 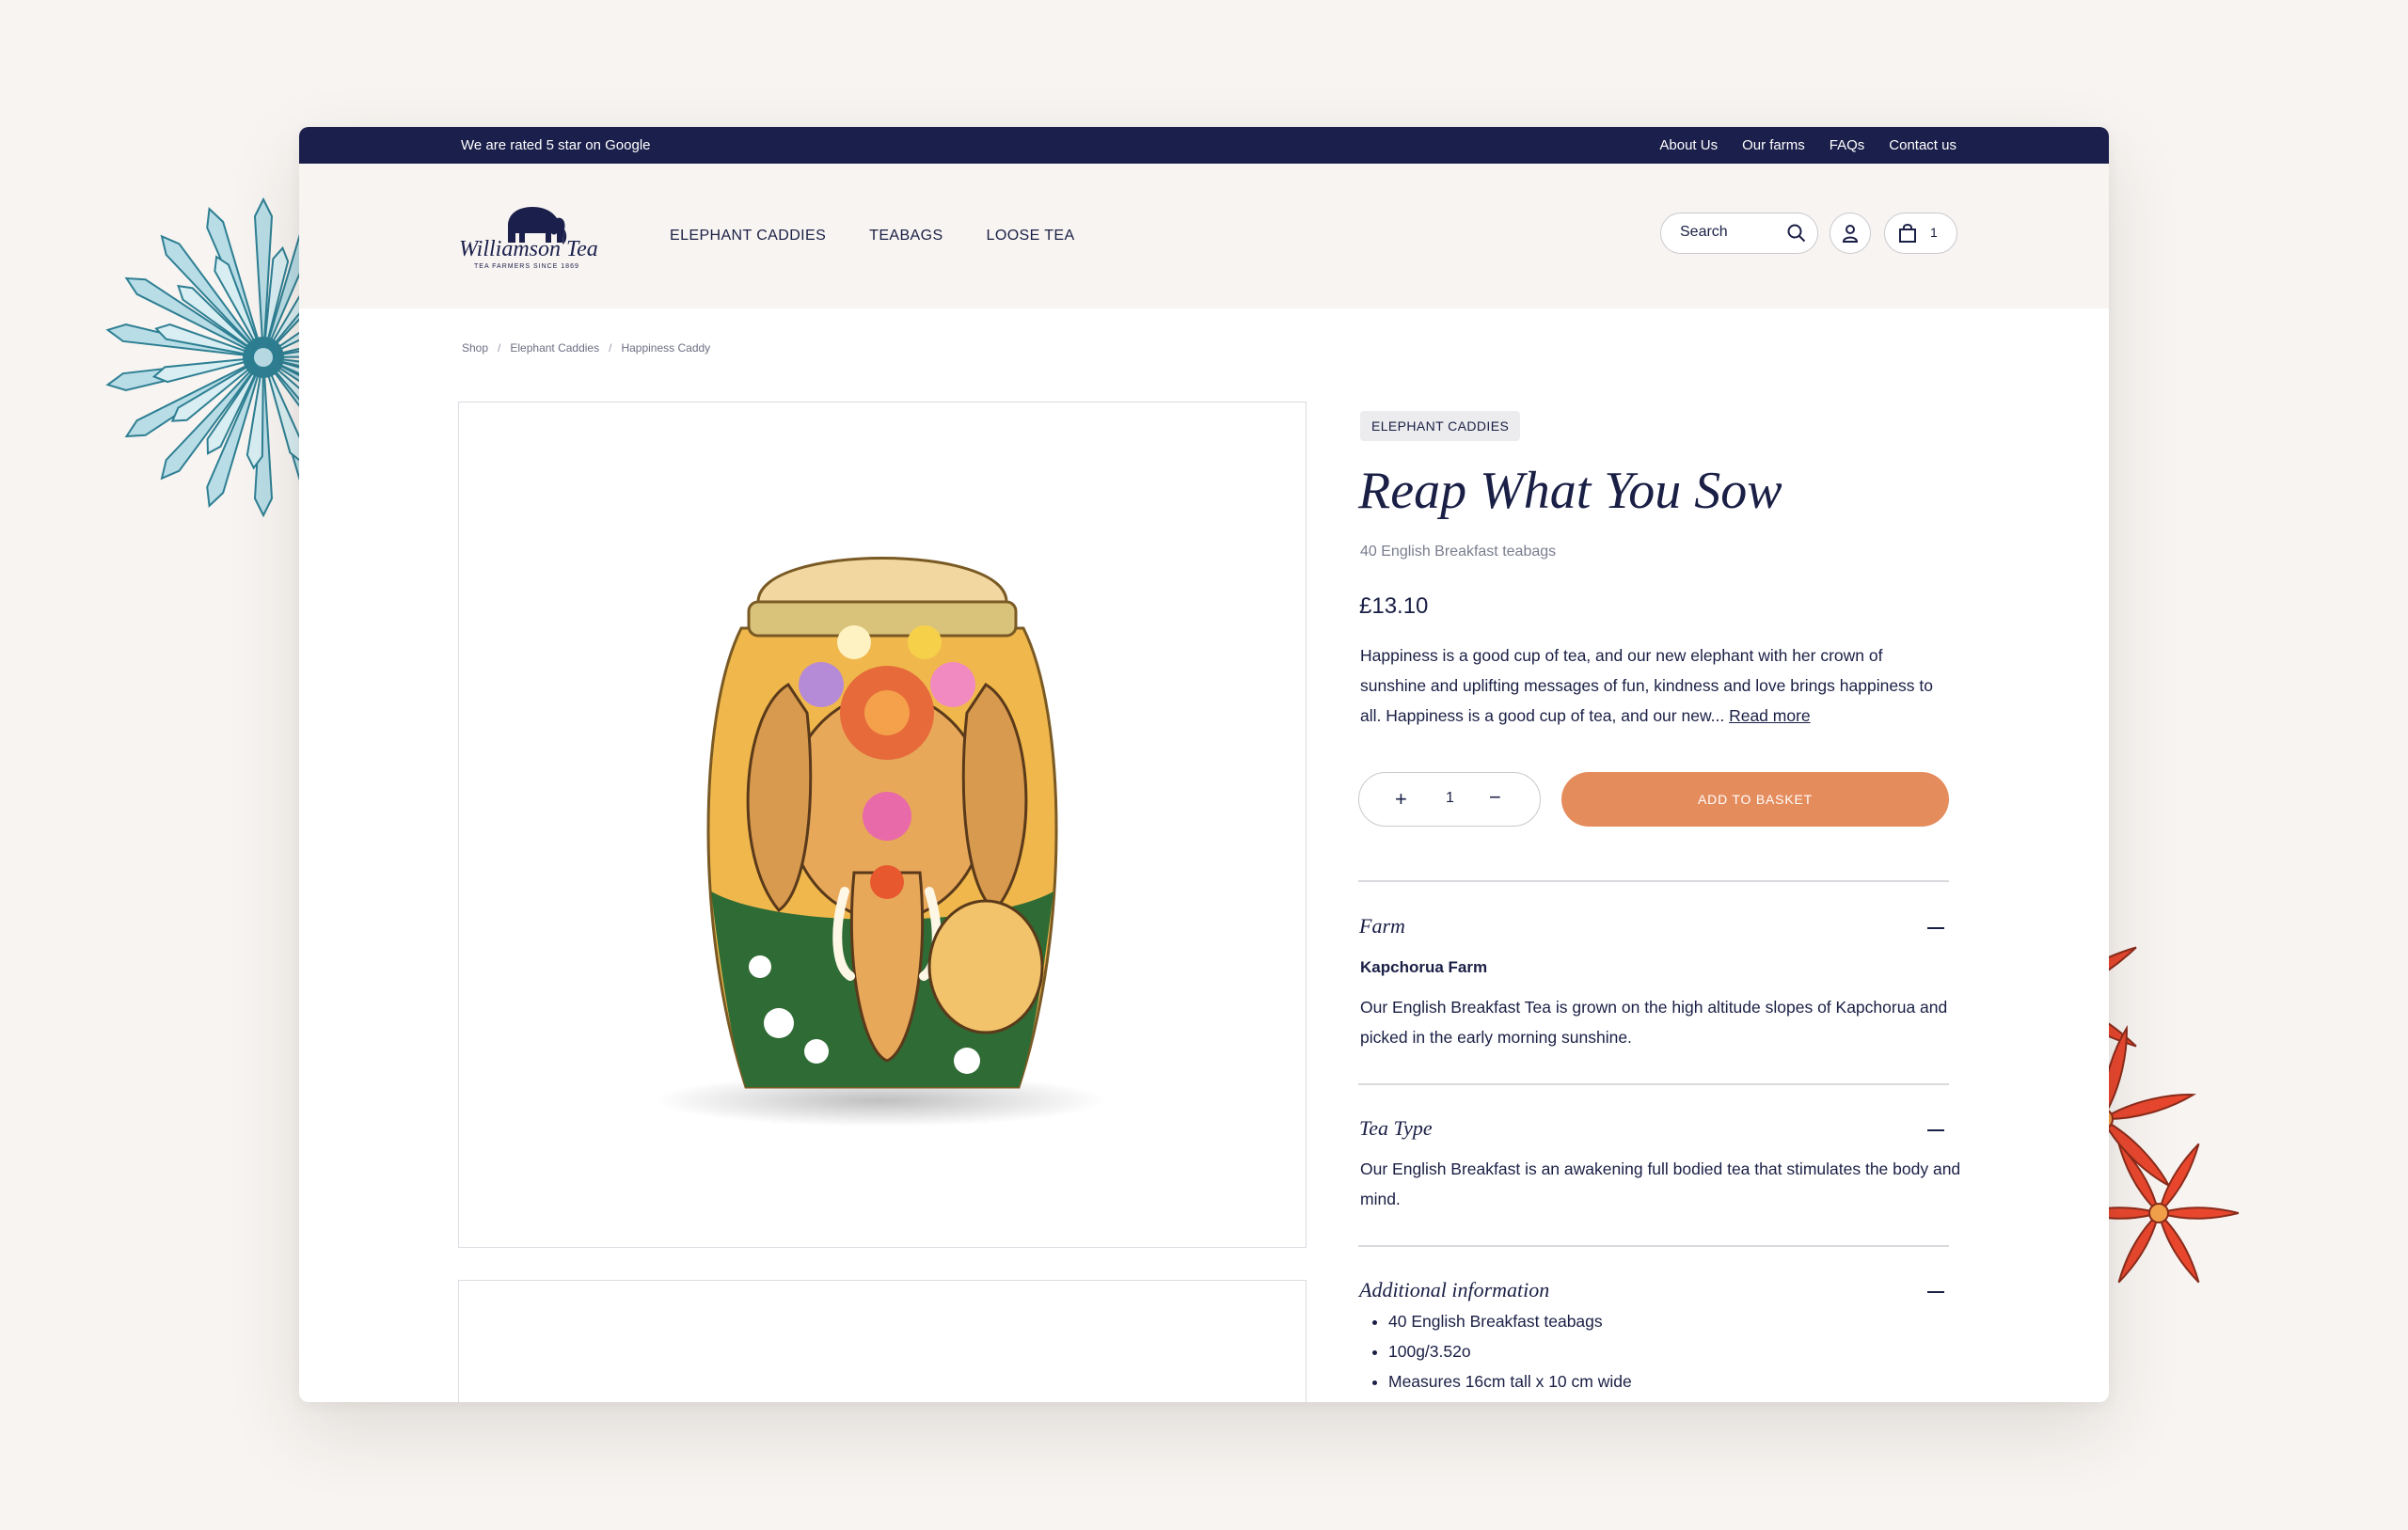 I want to click on basket-count: 1, so click(x=1934, y=232).